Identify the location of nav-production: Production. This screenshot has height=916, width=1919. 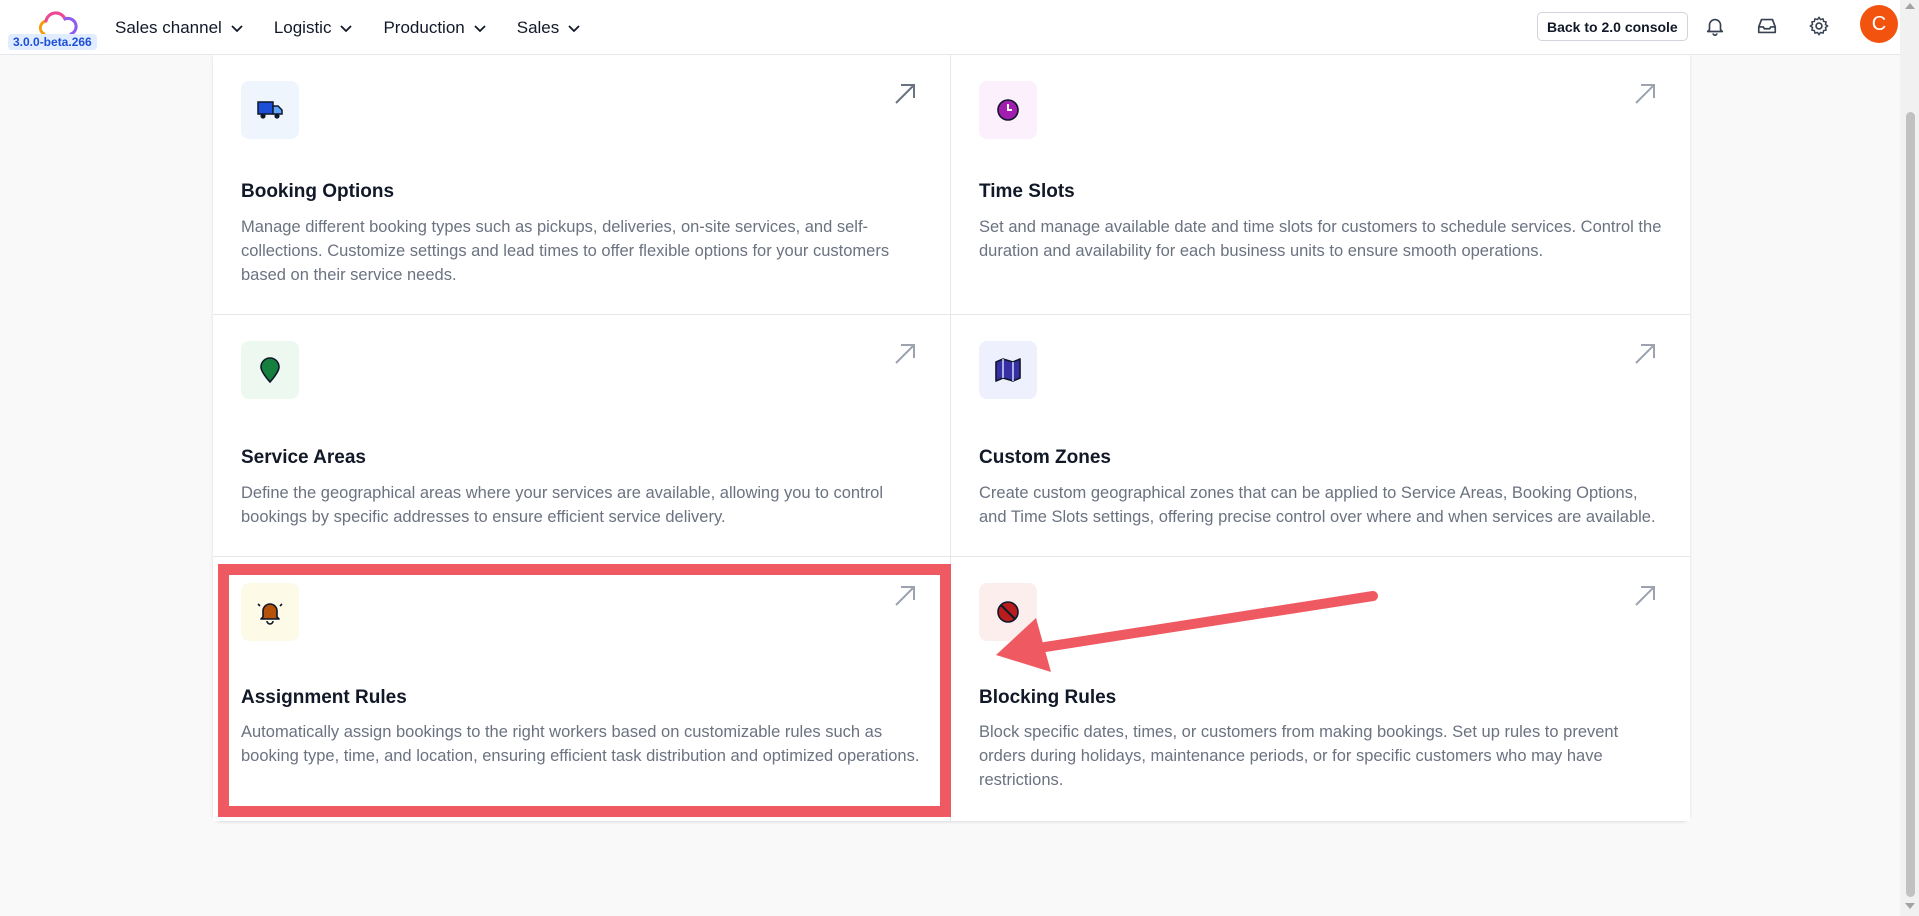
(434, 28).